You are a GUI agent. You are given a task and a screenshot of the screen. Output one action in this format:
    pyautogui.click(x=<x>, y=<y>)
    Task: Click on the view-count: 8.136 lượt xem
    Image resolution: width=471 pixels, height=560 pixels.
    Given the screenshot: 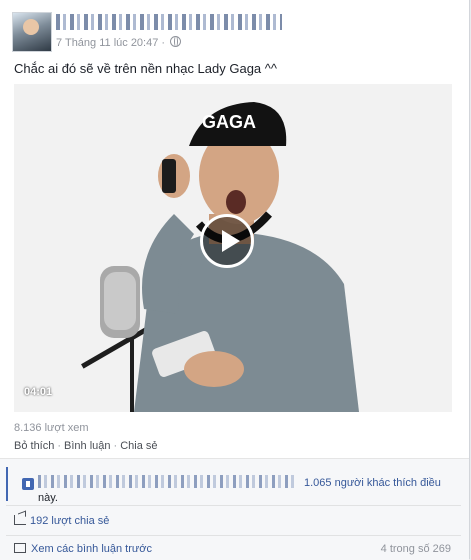 What is the action you would take?
    pyautogui.click(x=51, y=428)
    